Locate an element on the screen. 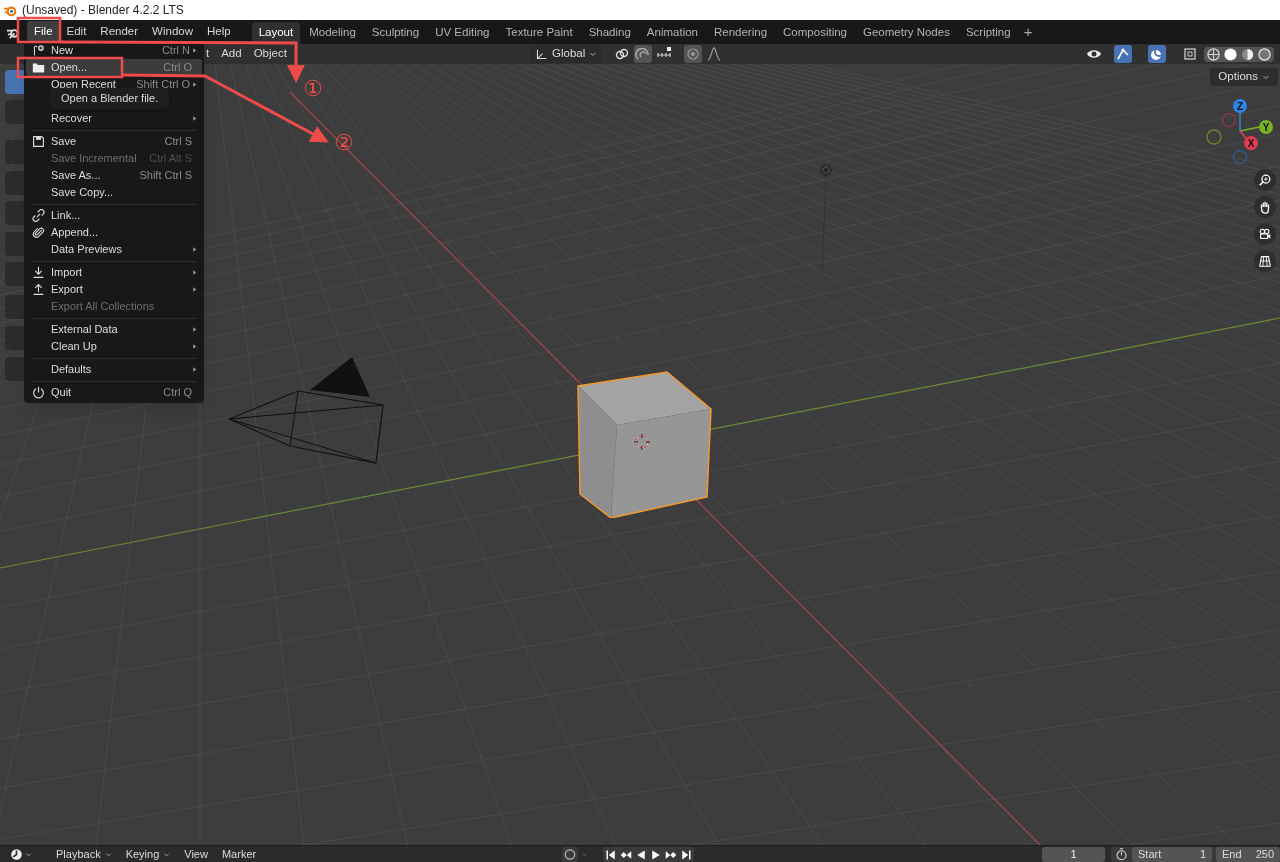 This screenshot has width=1280, height=862. tooltip: Open a Blender file. is located at coordinates (110, 98).